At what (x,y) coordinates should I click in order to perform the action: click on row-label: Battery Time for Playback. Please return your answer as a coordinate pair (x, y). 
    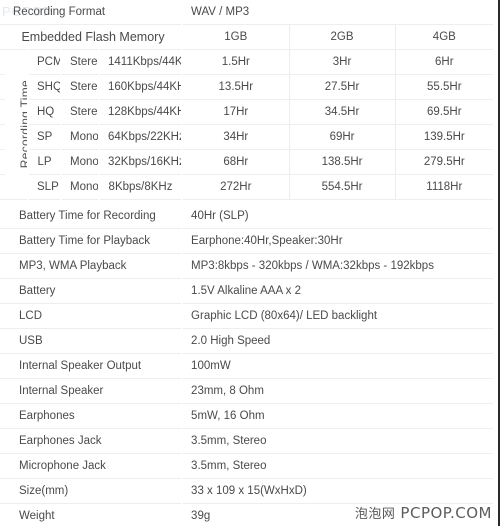
    Looking at the image, I should click on (94, 241).